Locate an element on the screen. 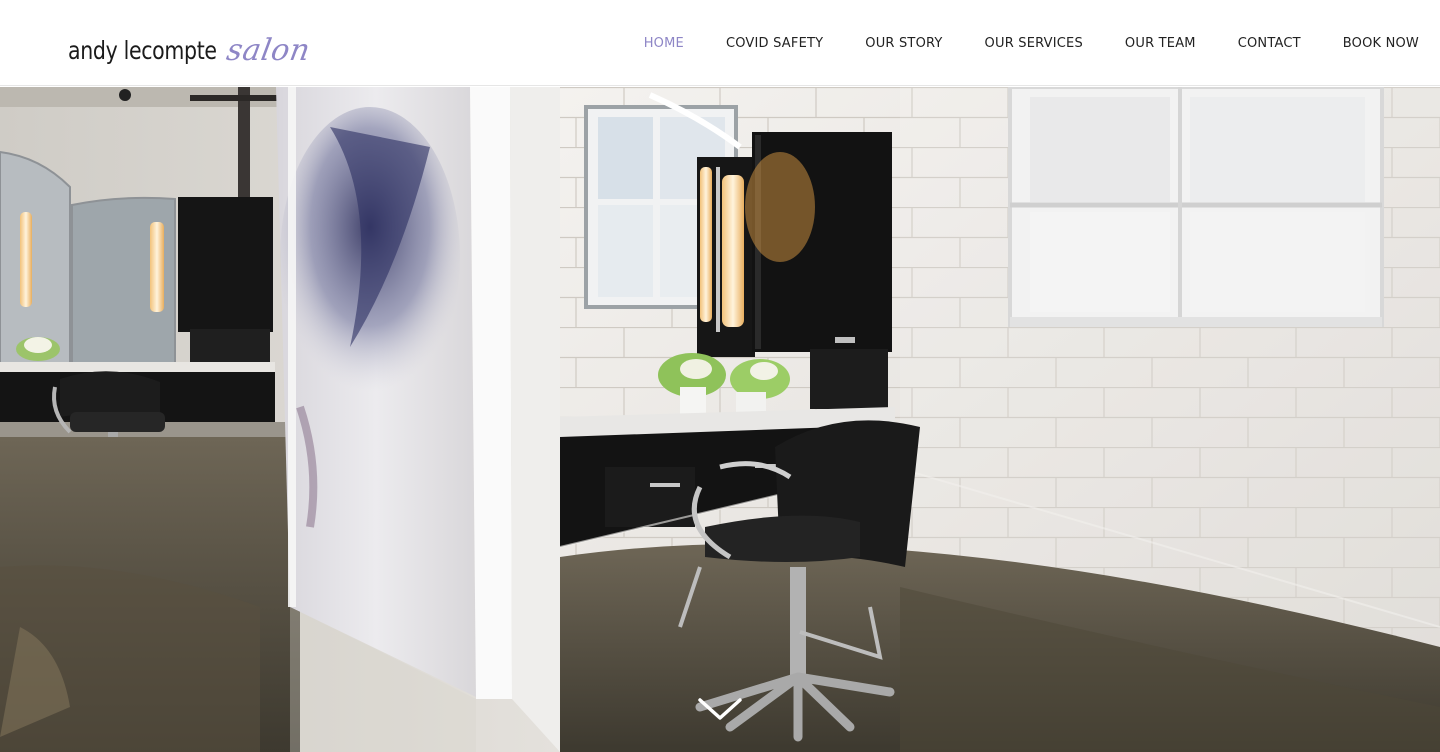  nav-our-team: OUR TEAM is located at coordinates (1160, 44).